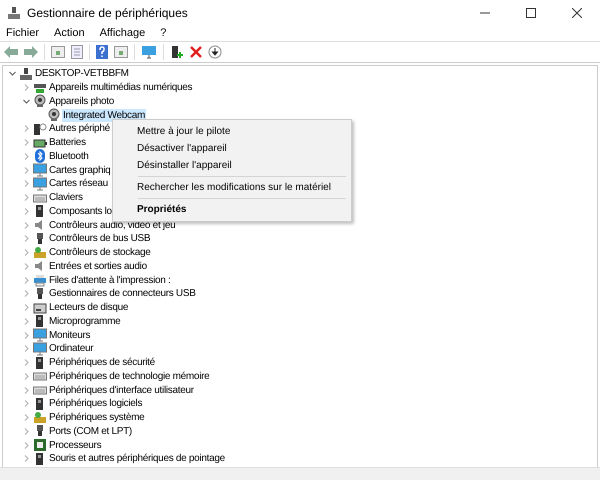 The image size is (600, 480). I want to click on tree-item: Microprogramme, so click(85, 321).